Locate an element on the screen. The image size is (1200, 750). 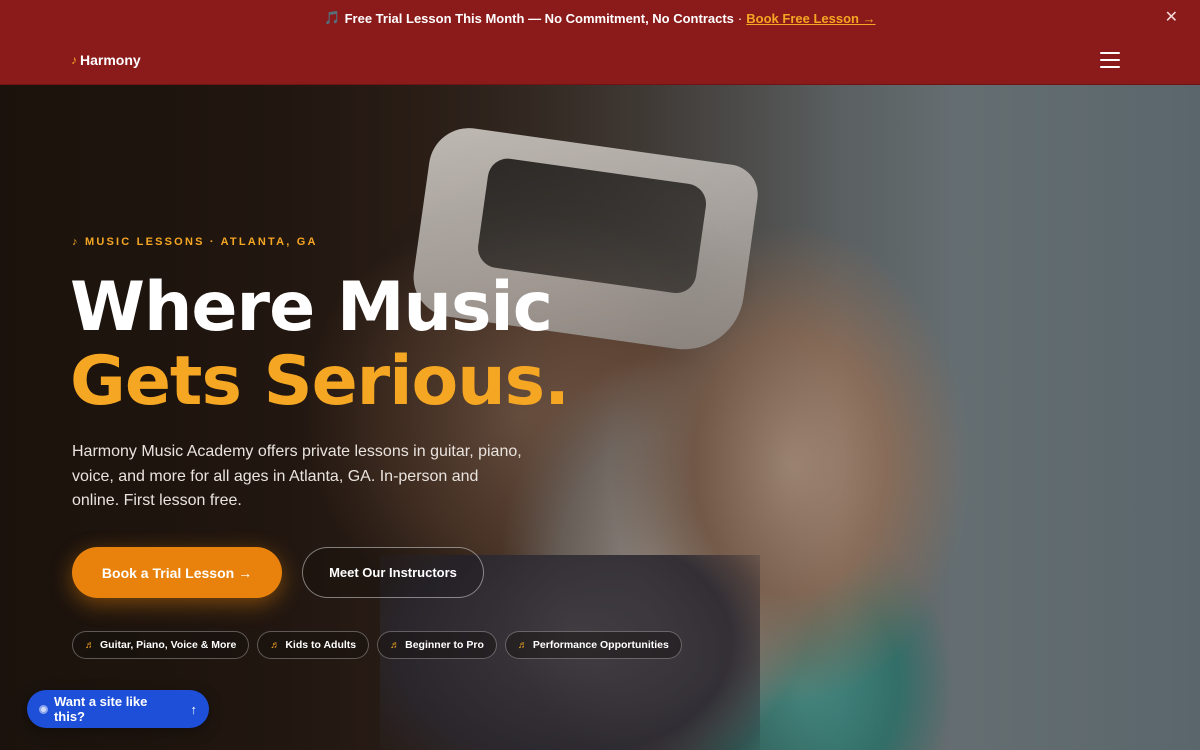
hero-title-line-1: Where Music is located at coordinates (311, 307).